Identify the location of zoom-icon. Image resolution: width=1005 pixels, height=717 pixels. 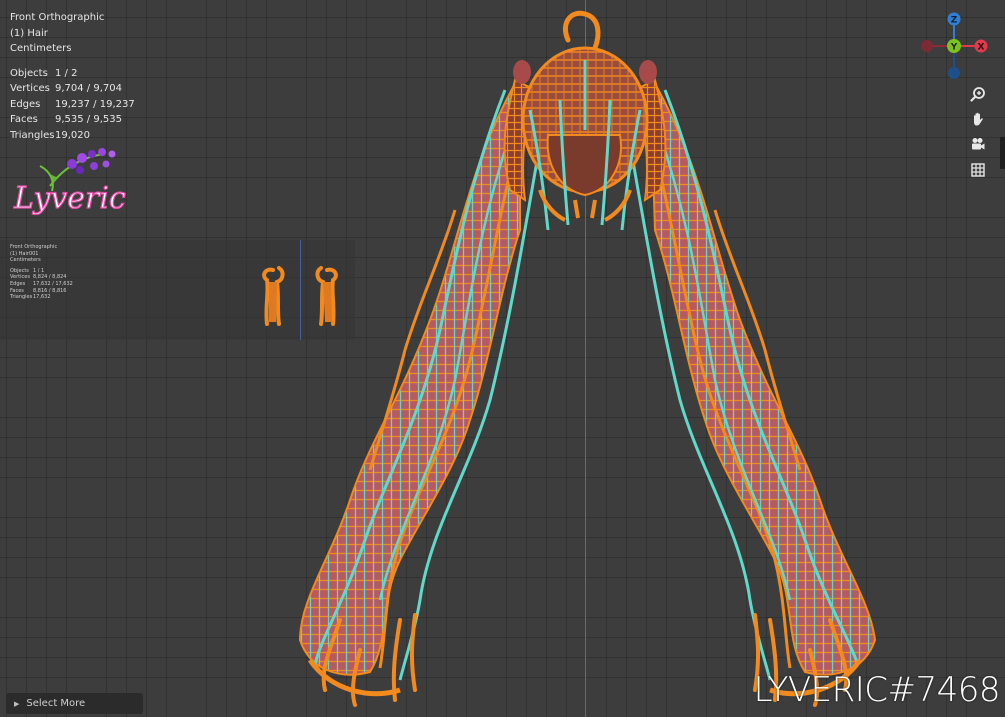
(977, 94).